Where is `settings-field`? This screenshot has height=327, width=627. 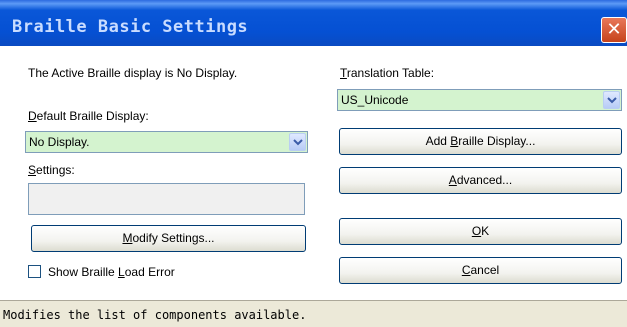 settings-field is located at coordinates (166, 199).